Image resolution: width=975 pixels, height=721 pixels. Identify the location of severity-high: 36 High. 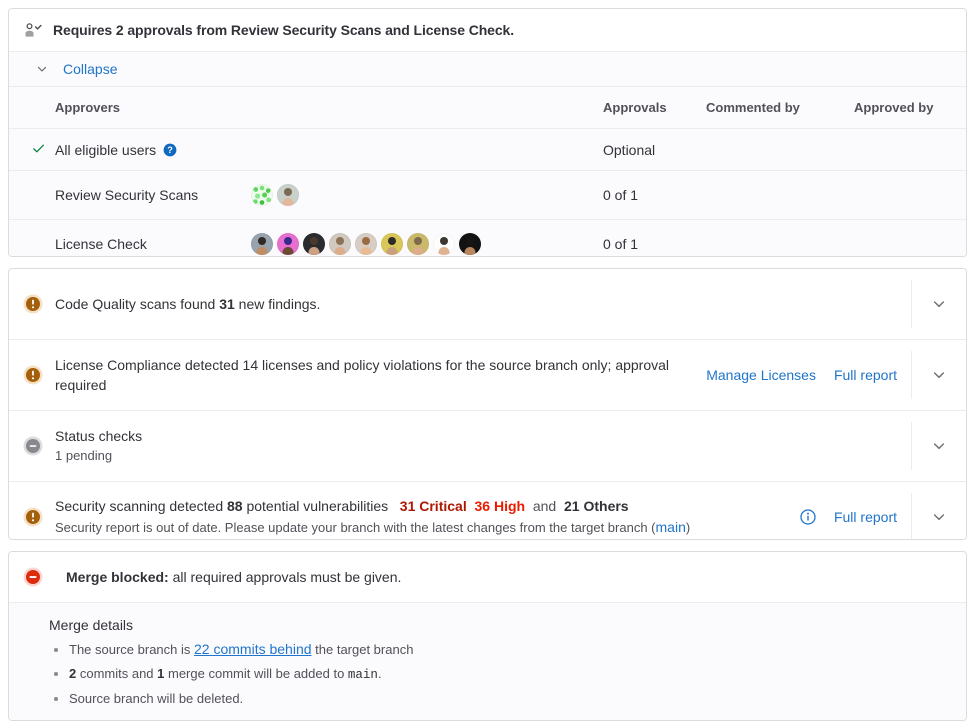
(500, 505).